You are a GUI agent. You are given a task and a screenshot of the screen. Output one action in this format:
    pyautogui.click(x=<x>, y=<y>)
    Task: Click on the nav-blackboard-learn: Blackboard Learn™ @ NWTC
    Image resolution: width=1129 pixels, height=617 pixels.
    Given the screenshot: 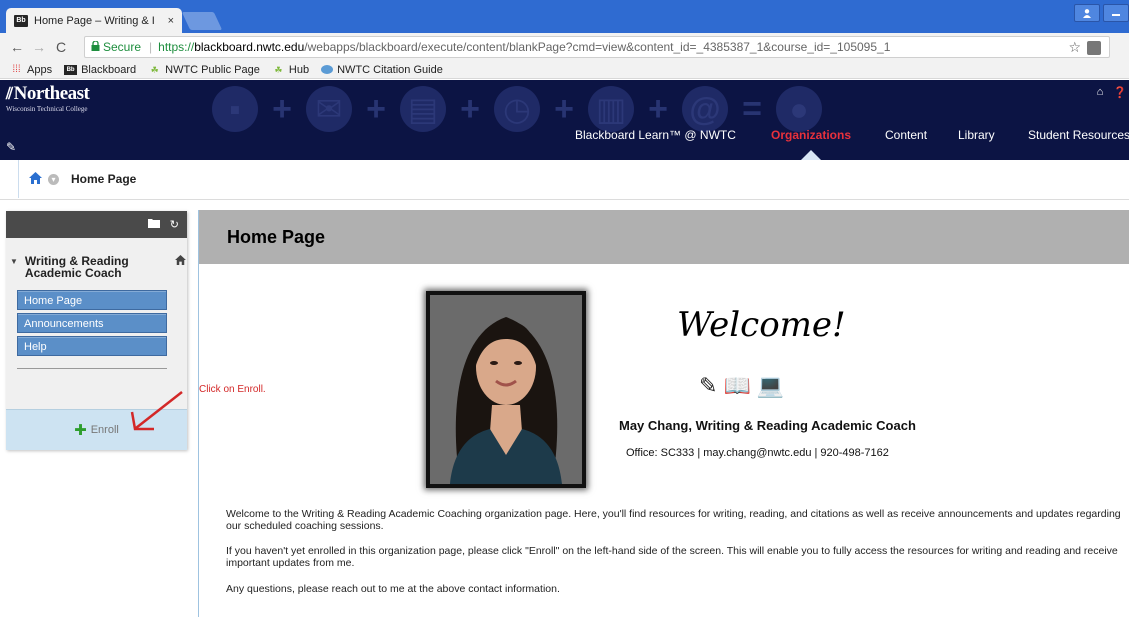 What is the action you would take?
    pyautogui.click(x=655, y=135)
    